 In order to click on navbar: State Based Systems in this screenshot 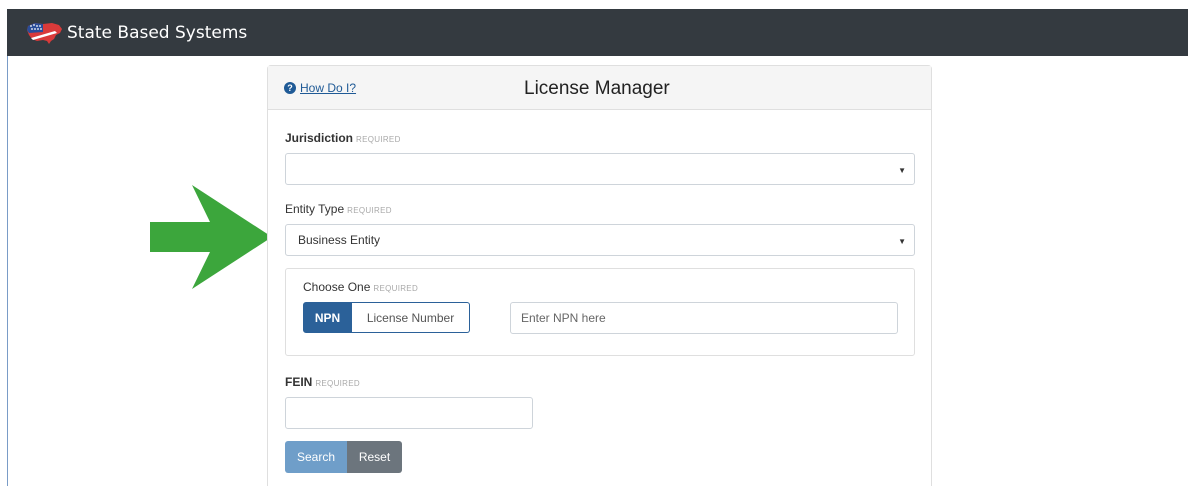, I will do `click(597, 32)`.